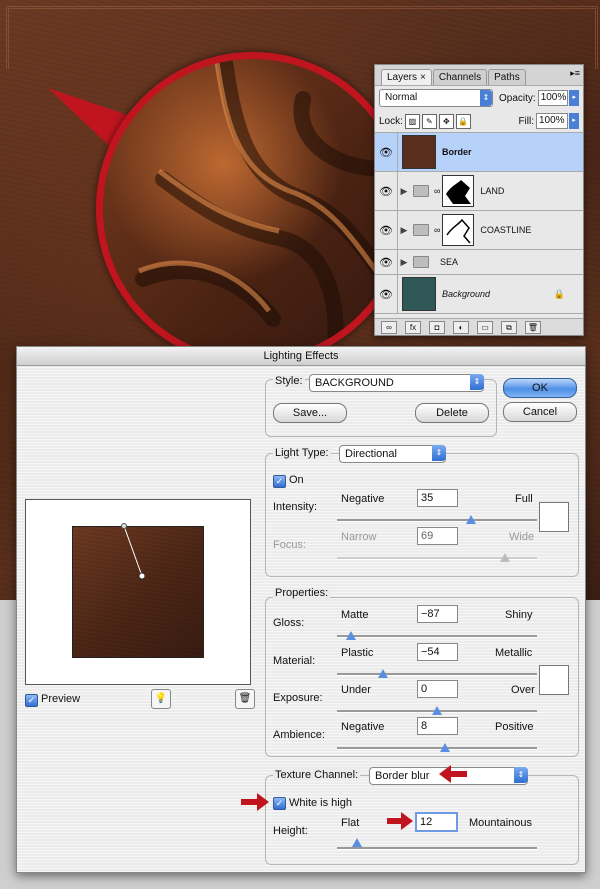 This screenshot has height=889, width=600. What do you see at coordinates (389, 327) in the screenshot?
I see `link-icon: ∞` at bounding box center [389, 327].